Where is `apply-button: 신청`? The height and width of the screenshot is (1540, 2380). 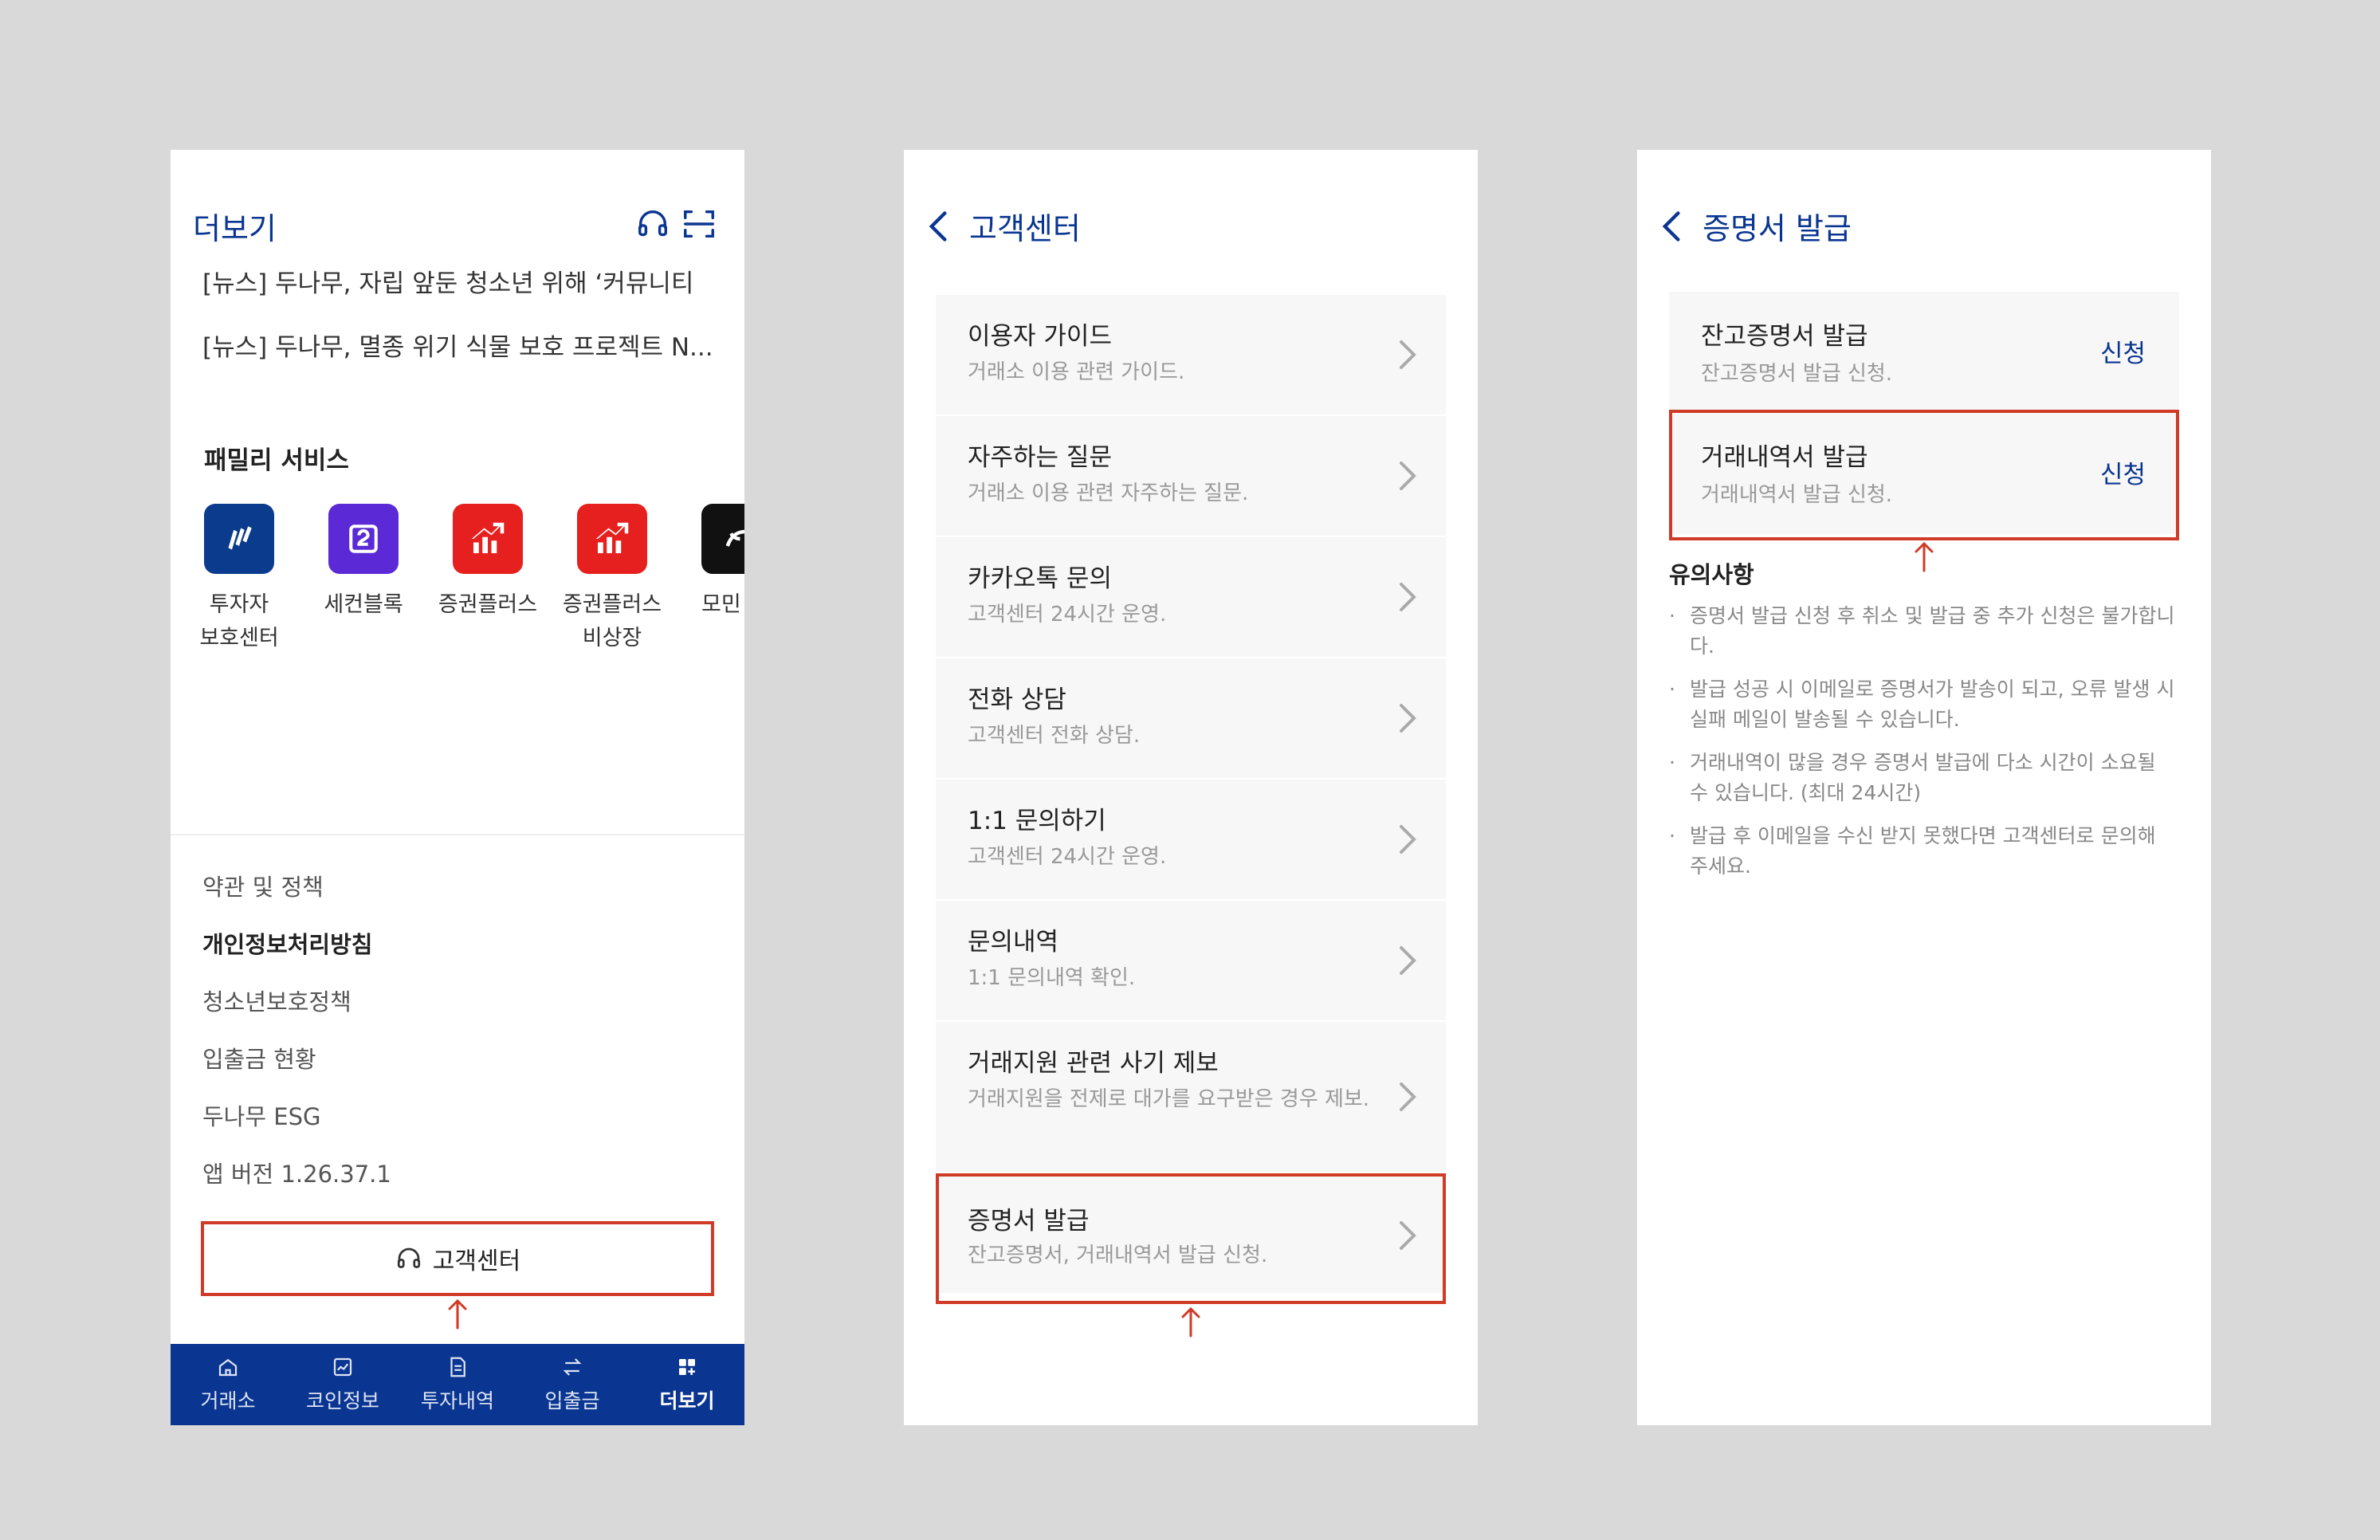 apply-button: 신청 is located at coordinates (2123, 351).